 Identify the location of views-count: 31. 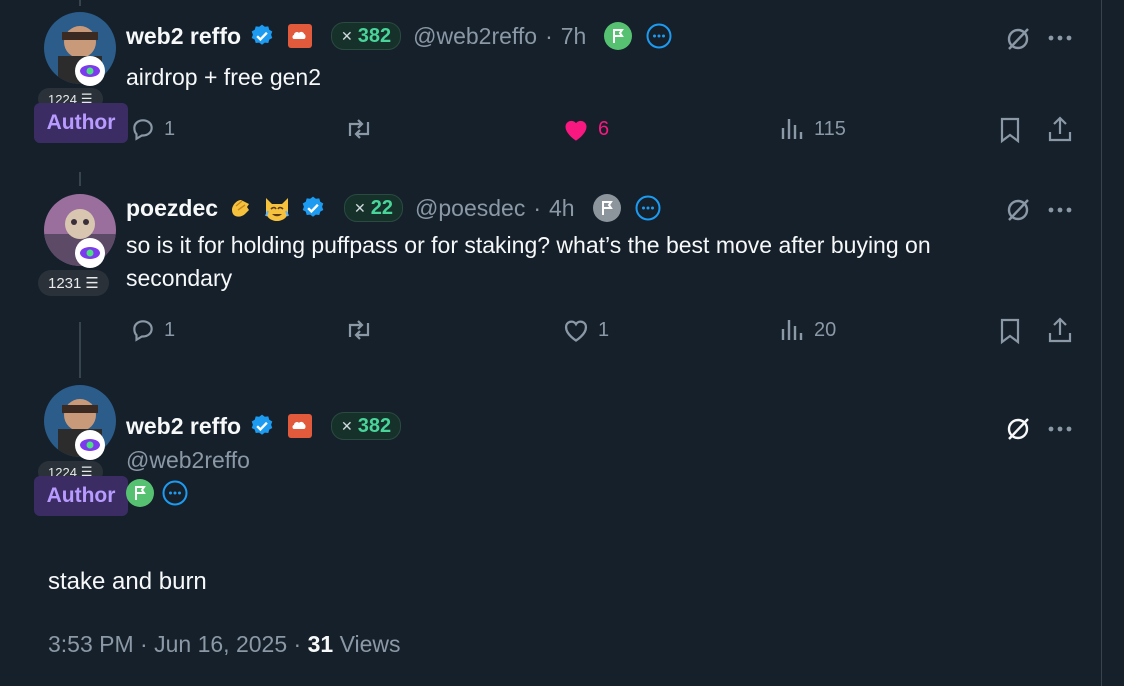
(320, 644).